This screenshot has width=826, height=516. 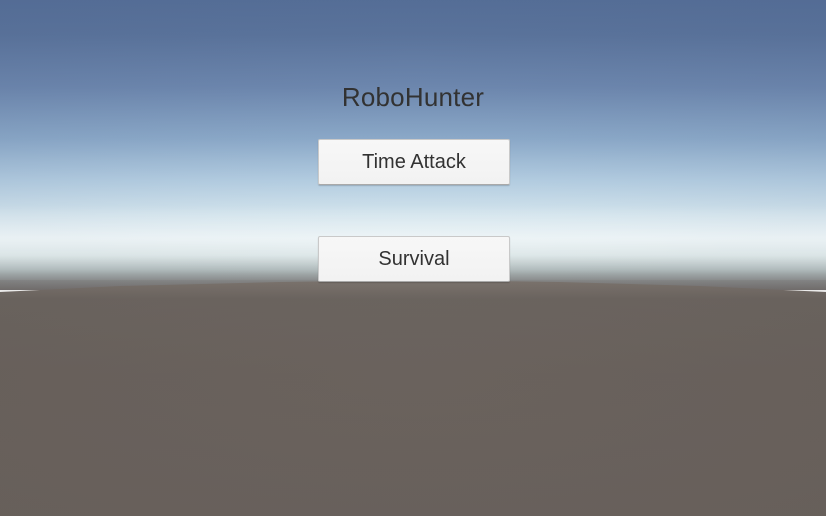 I want to click on survival-button: Survival, so click(x=414, y=259).